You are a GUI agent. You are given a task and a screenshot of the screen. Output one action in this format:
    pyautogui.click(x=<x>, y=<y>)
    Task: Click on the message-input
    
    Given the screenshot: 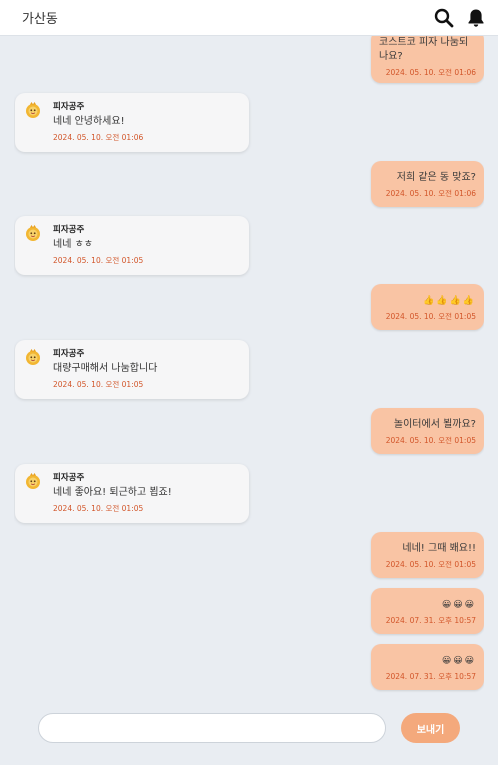 What is the action you would take?
    pyautogui.click(x=212, y=728)
    